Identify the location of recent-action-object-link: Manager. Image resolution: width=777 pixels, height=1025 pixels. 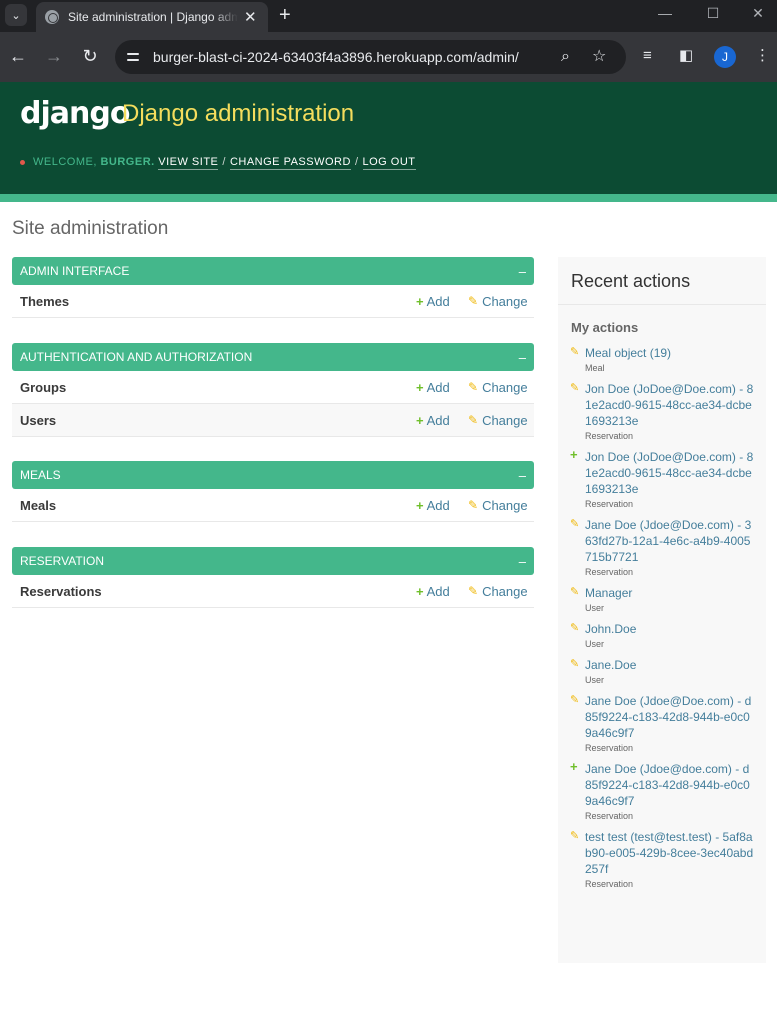
(669, 593).